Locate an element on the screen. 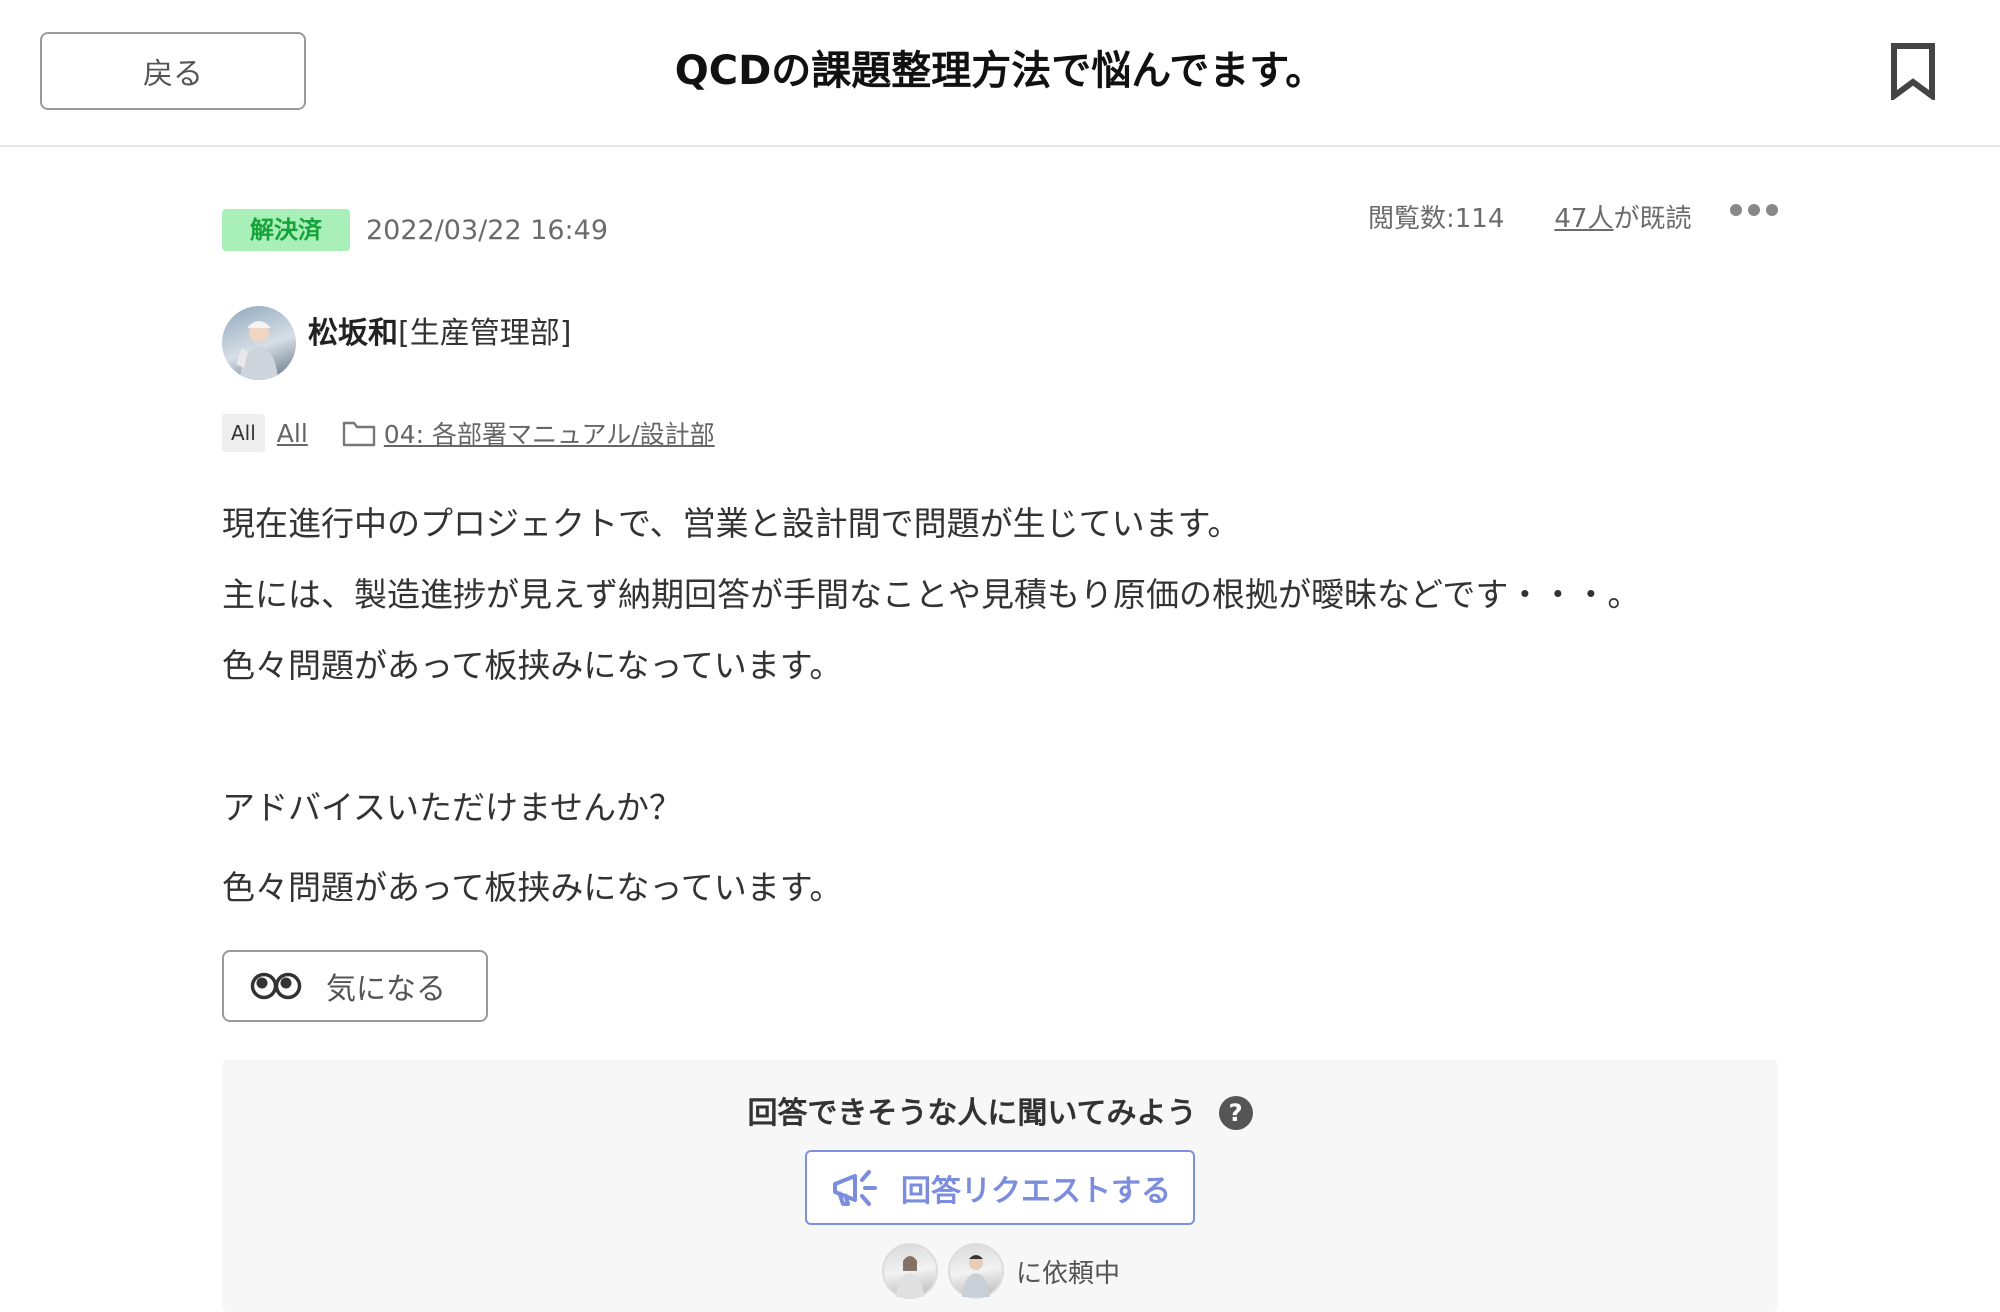  reader-count-suffix: が既読 is located at coordinates (1652, 218).